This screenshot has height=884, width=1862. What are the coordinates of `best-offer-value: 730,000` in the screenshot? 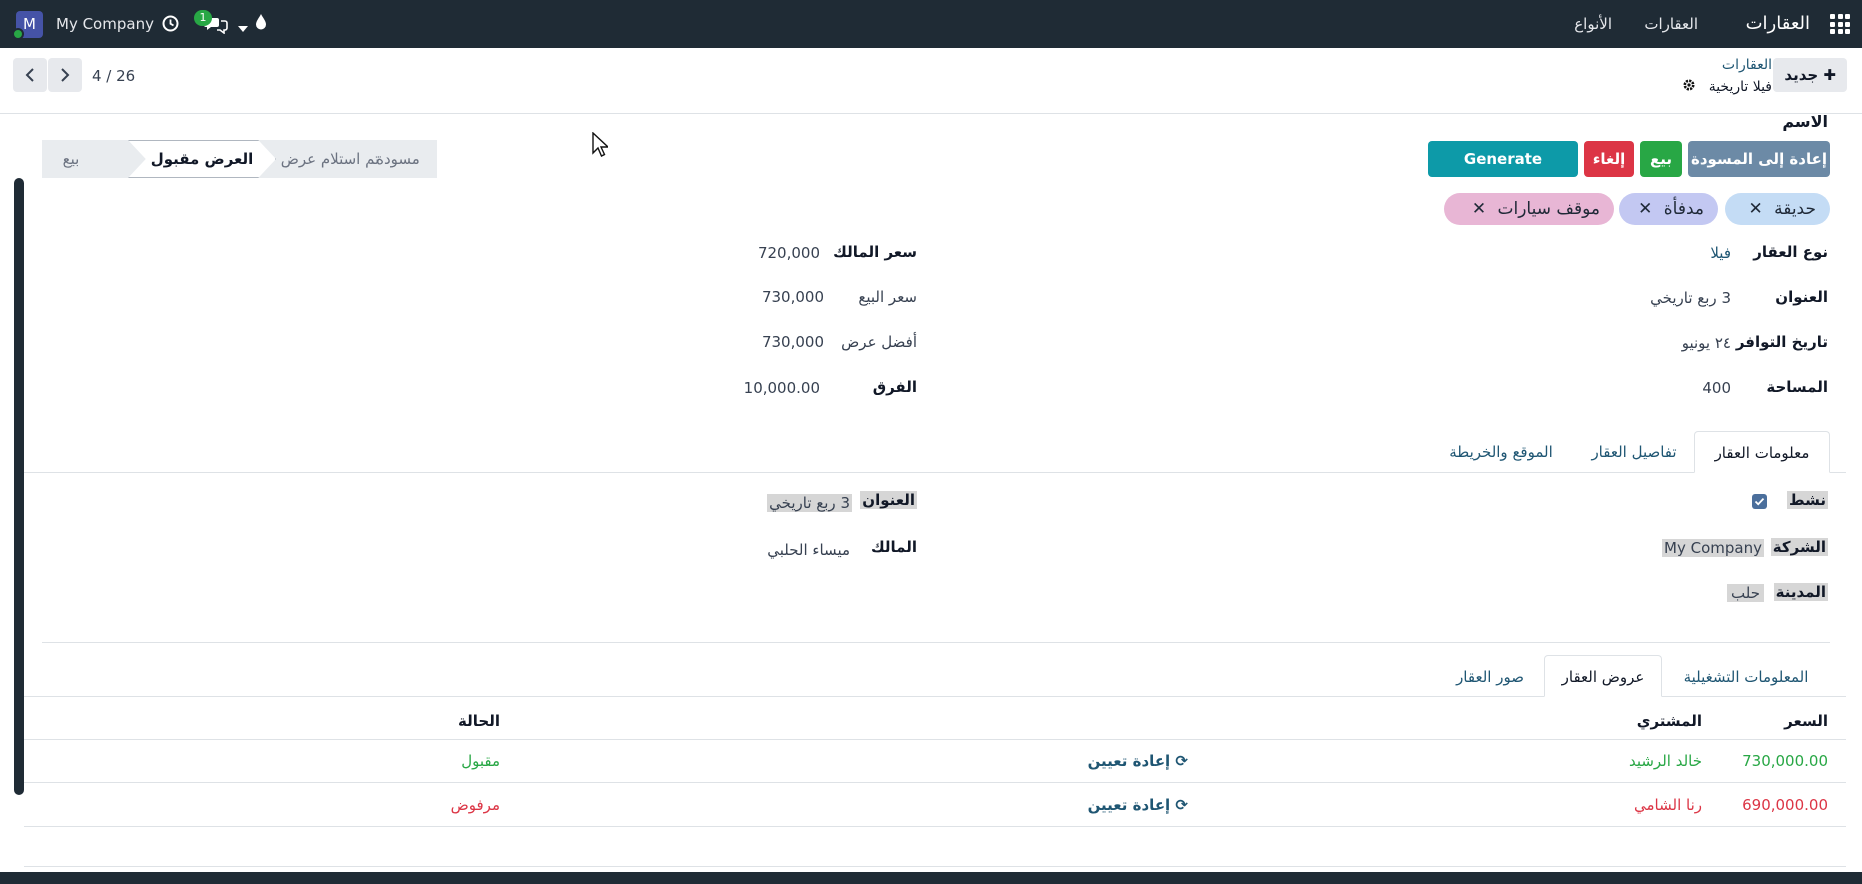 It's located at (792, 342).